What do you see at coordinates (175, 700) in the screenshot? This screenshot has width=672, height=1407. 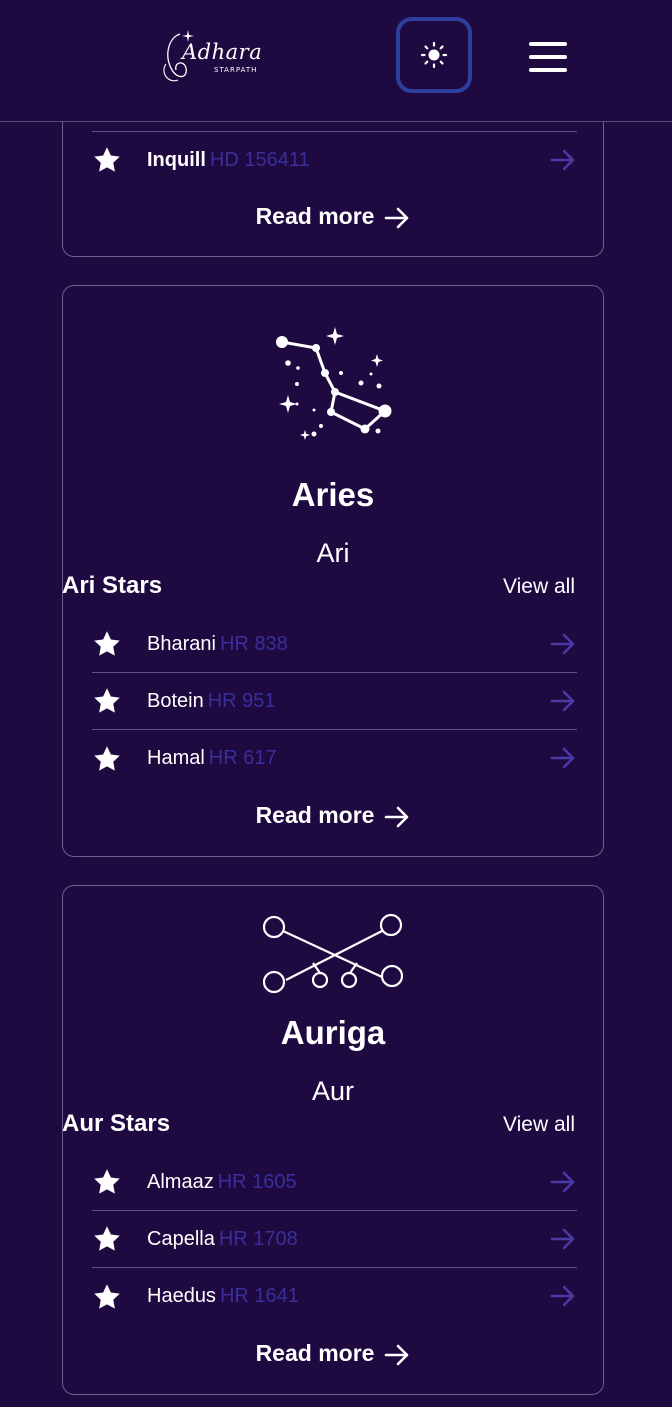 I see `star-name: Botein` at bounding box center [175, 700].